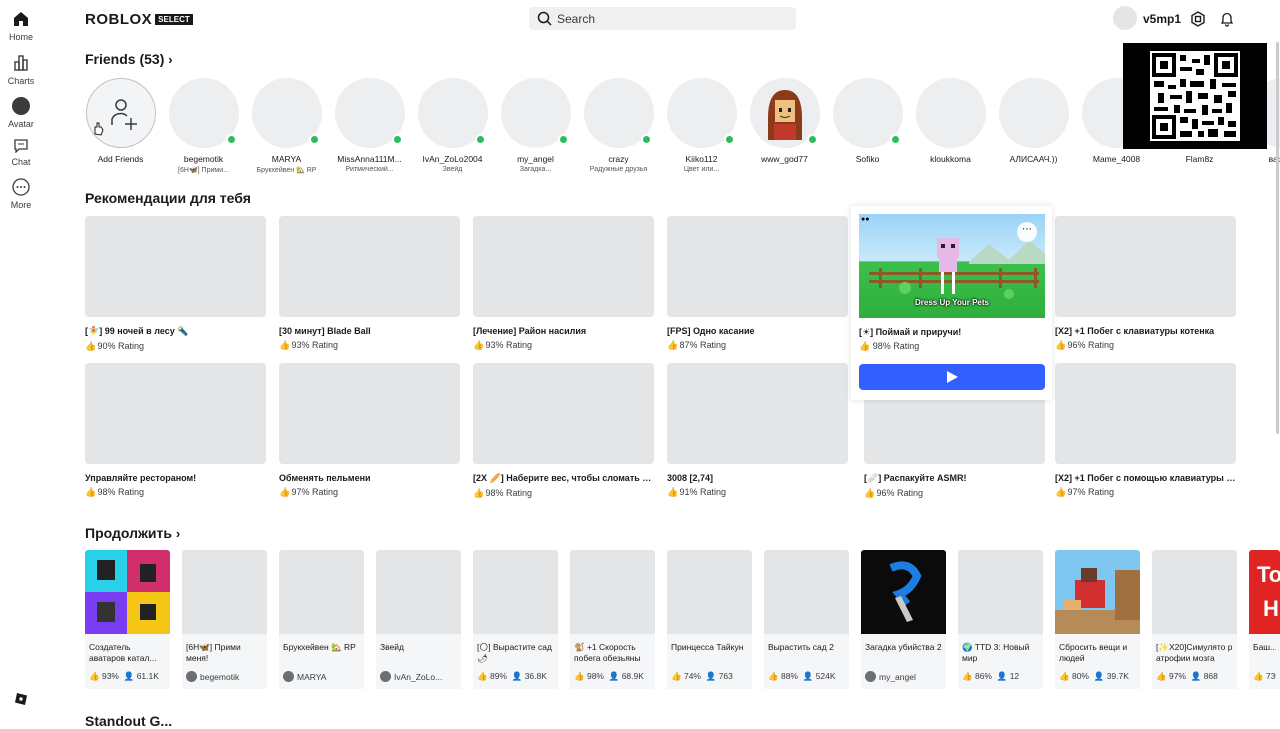  I want to click on add-friends-button: Add Friends, so click(120, 121).